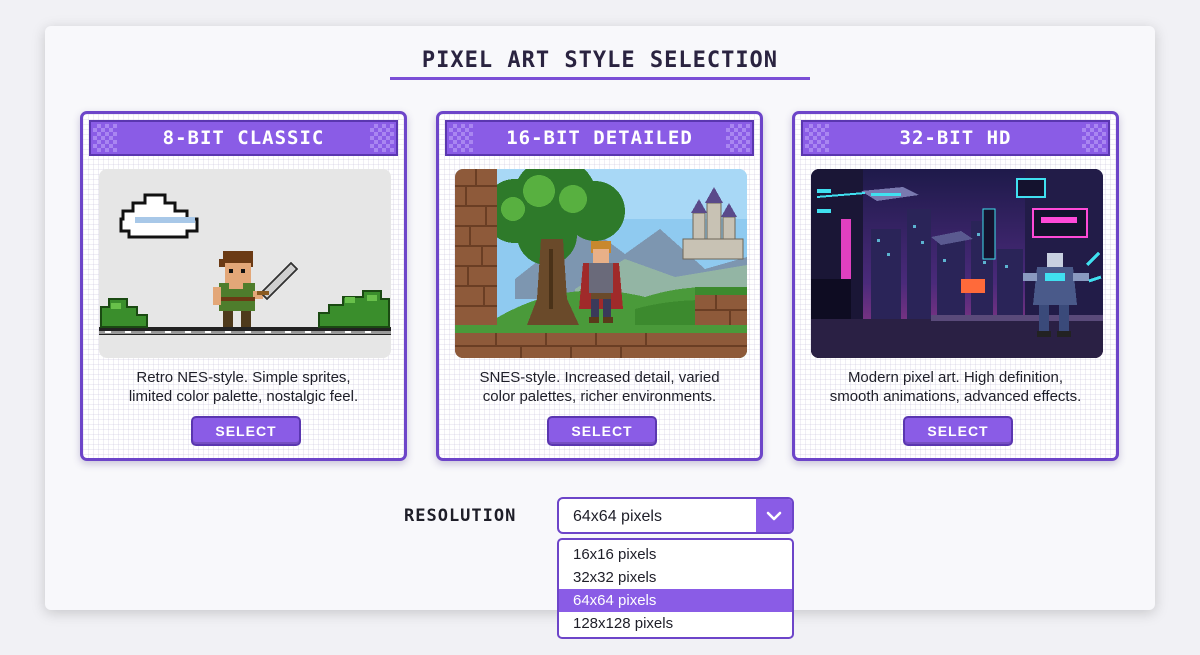  What do you see at coordinates (601, 263) in the screenshot?
I see `16bit-castle-landscape-icon` at bounding box center [601, 263].